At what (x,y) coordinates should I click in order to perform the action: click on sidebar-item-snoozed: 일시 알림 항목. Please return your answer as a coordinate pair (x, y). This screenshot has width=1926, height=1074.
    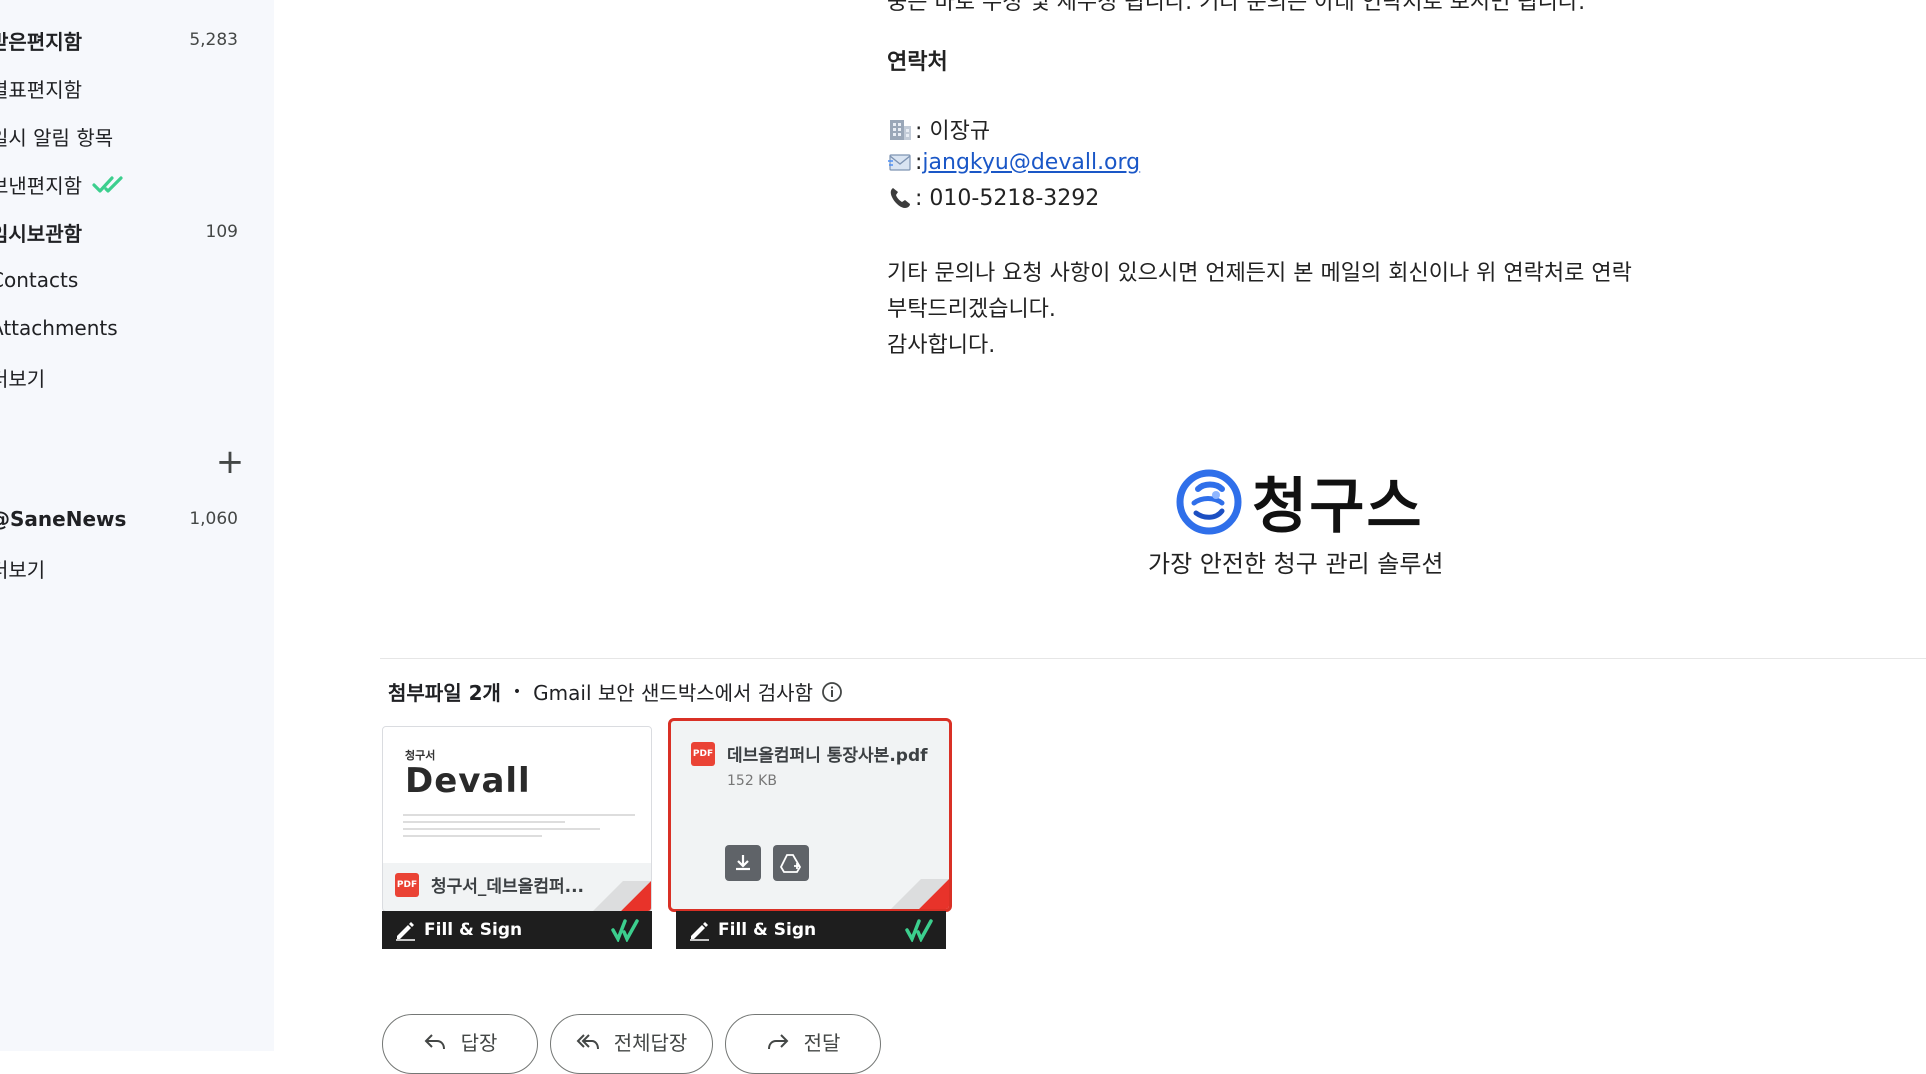
    Looking at the image, I should click on (137, 136).